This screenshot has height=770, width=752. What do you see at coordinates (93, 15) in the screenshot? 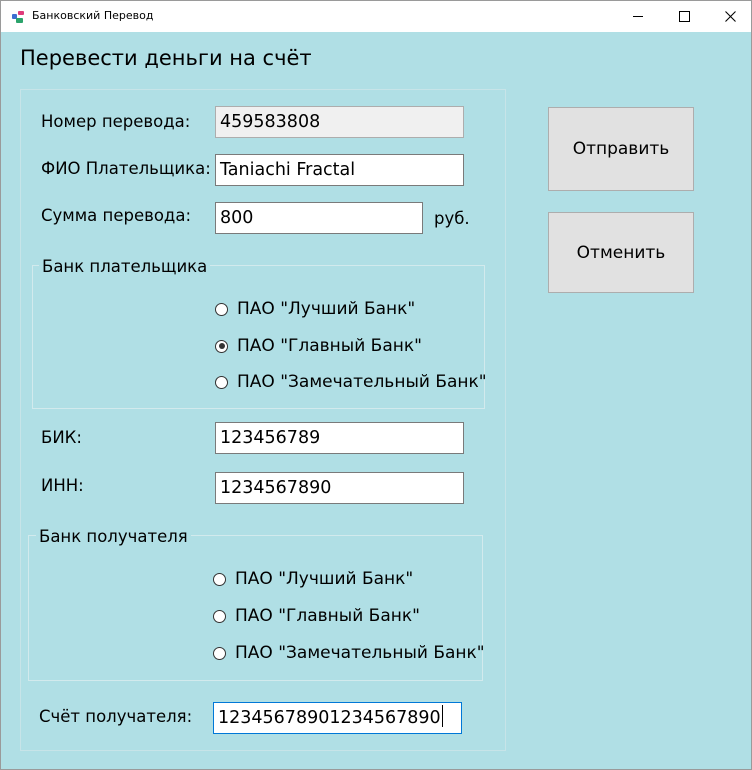
I see `window-title: Банковский Перевод` at bounding box center [93, 15].